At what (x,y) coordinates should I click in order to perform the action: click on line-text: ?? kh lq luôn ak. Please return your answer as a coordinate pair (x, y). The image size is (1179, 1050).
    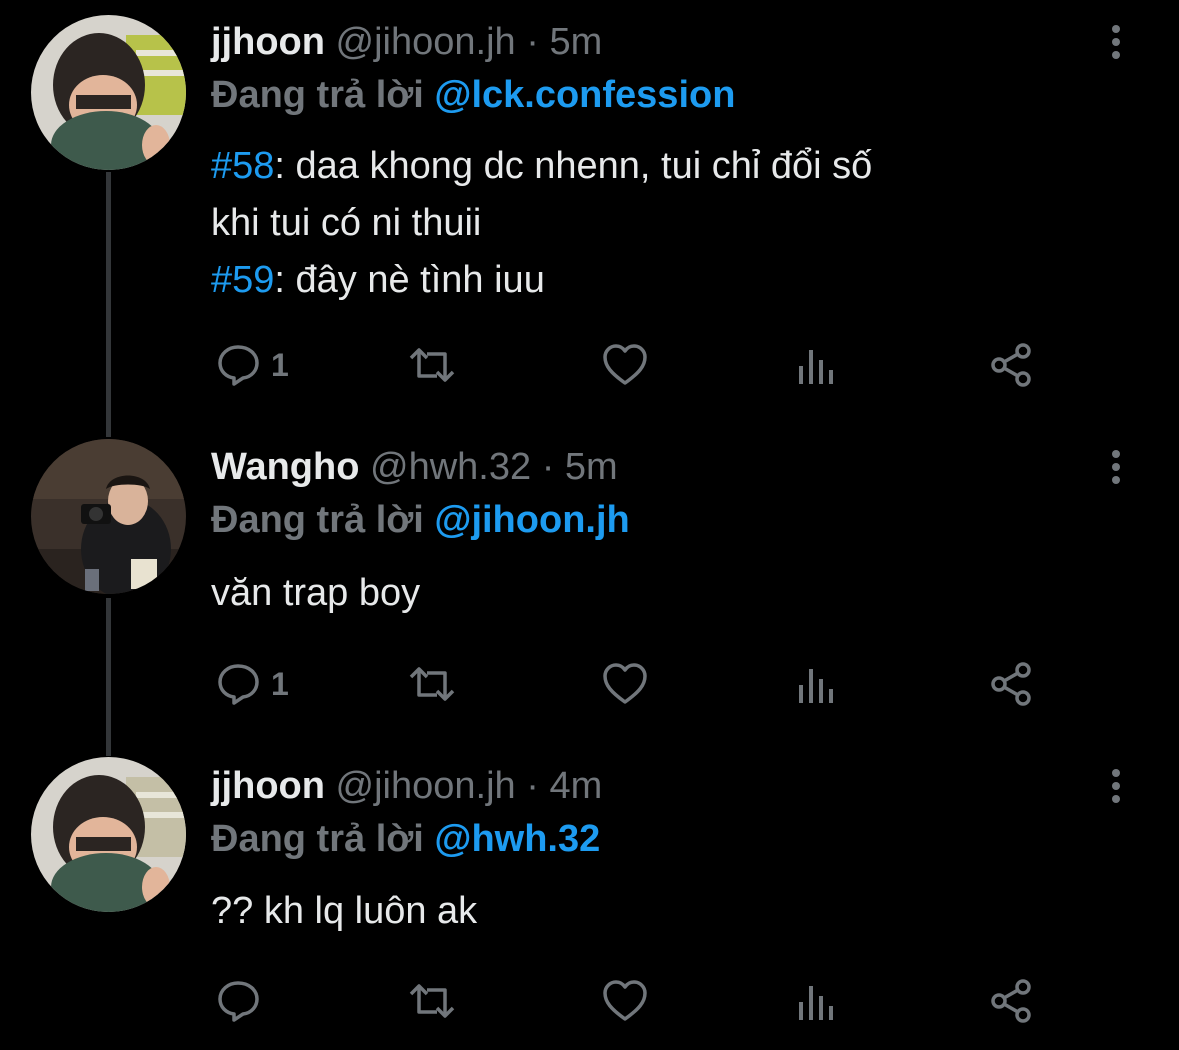
    Looking at the image, I should click on (344, 911).